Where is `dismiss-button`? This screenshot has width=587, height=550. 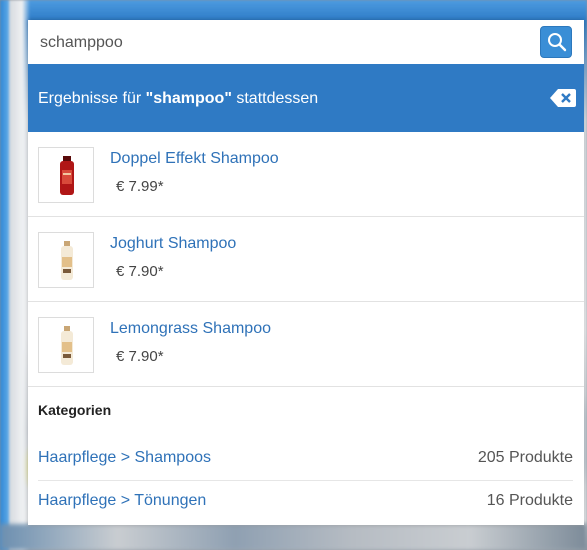
dismiss-button is located at coordinates (563, 98).